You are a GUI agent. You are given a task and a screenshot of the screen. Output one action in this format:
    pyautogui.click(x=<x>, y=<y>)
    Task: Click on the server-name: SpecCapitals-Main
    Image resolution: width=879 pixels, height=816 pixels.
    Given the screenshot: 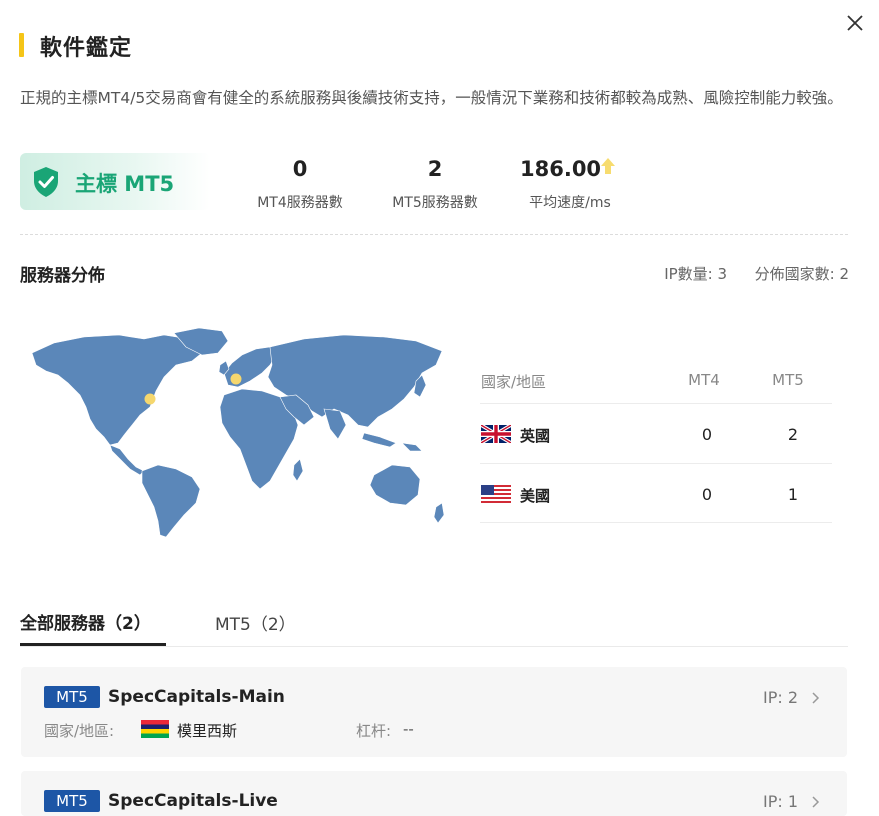 What is the action you would take?
    pyautogui.click(x=196, y=697)
    